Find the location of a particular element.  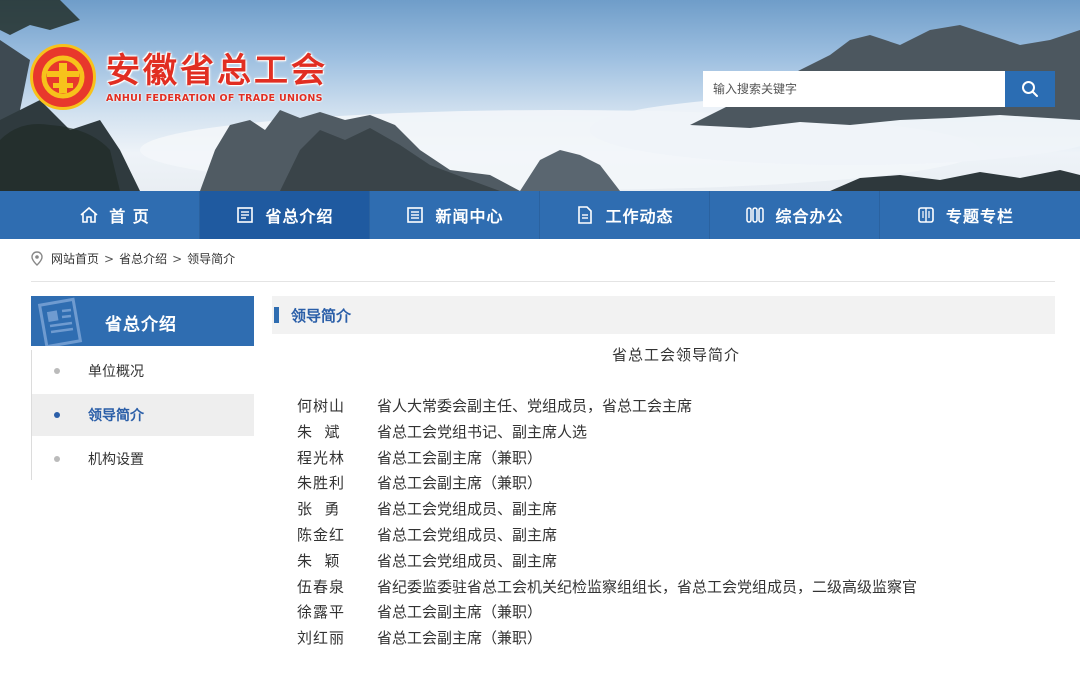

section-header: 领导简介 is located at coordinates (663, 315).